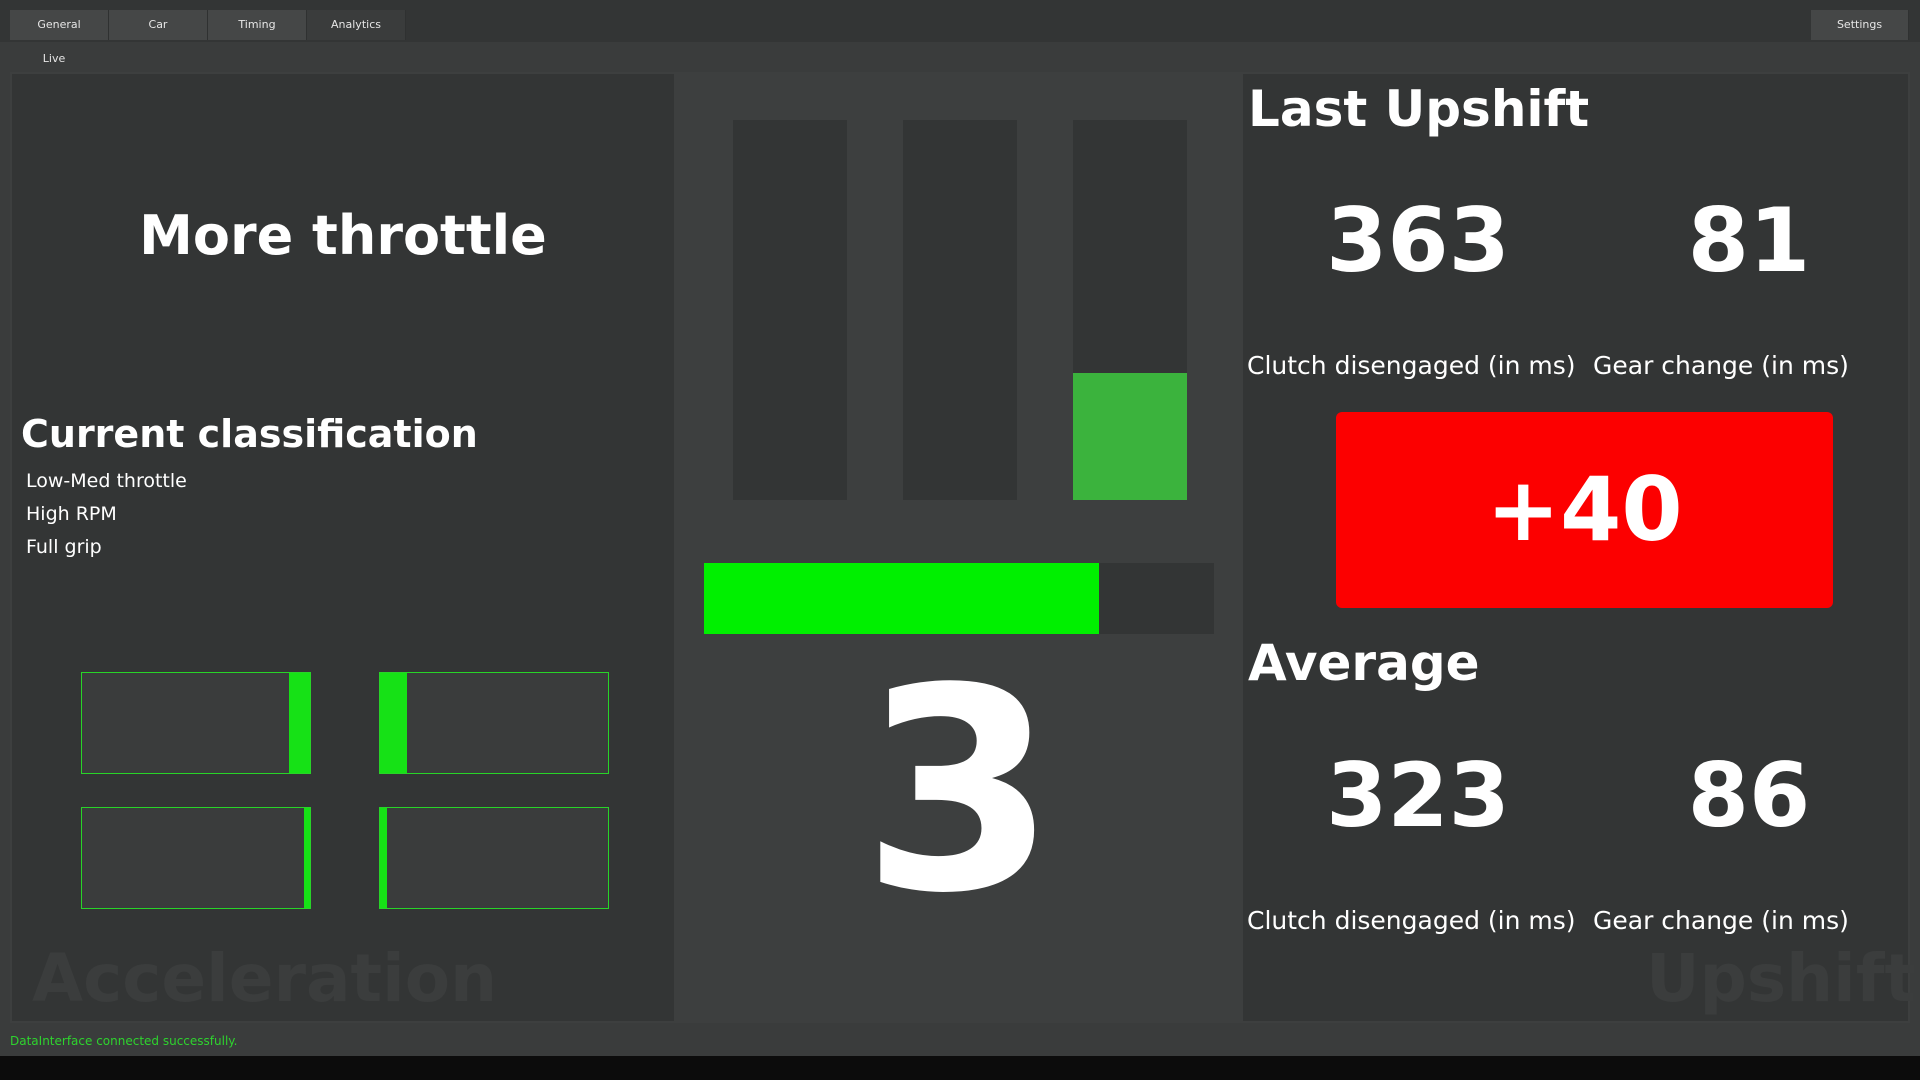 This screenshot has width=1920, height=1080. What do you see at coordinates (959, 792) in the screenshot?
I see `current-gear: 3` at bounding box center [959, 792].